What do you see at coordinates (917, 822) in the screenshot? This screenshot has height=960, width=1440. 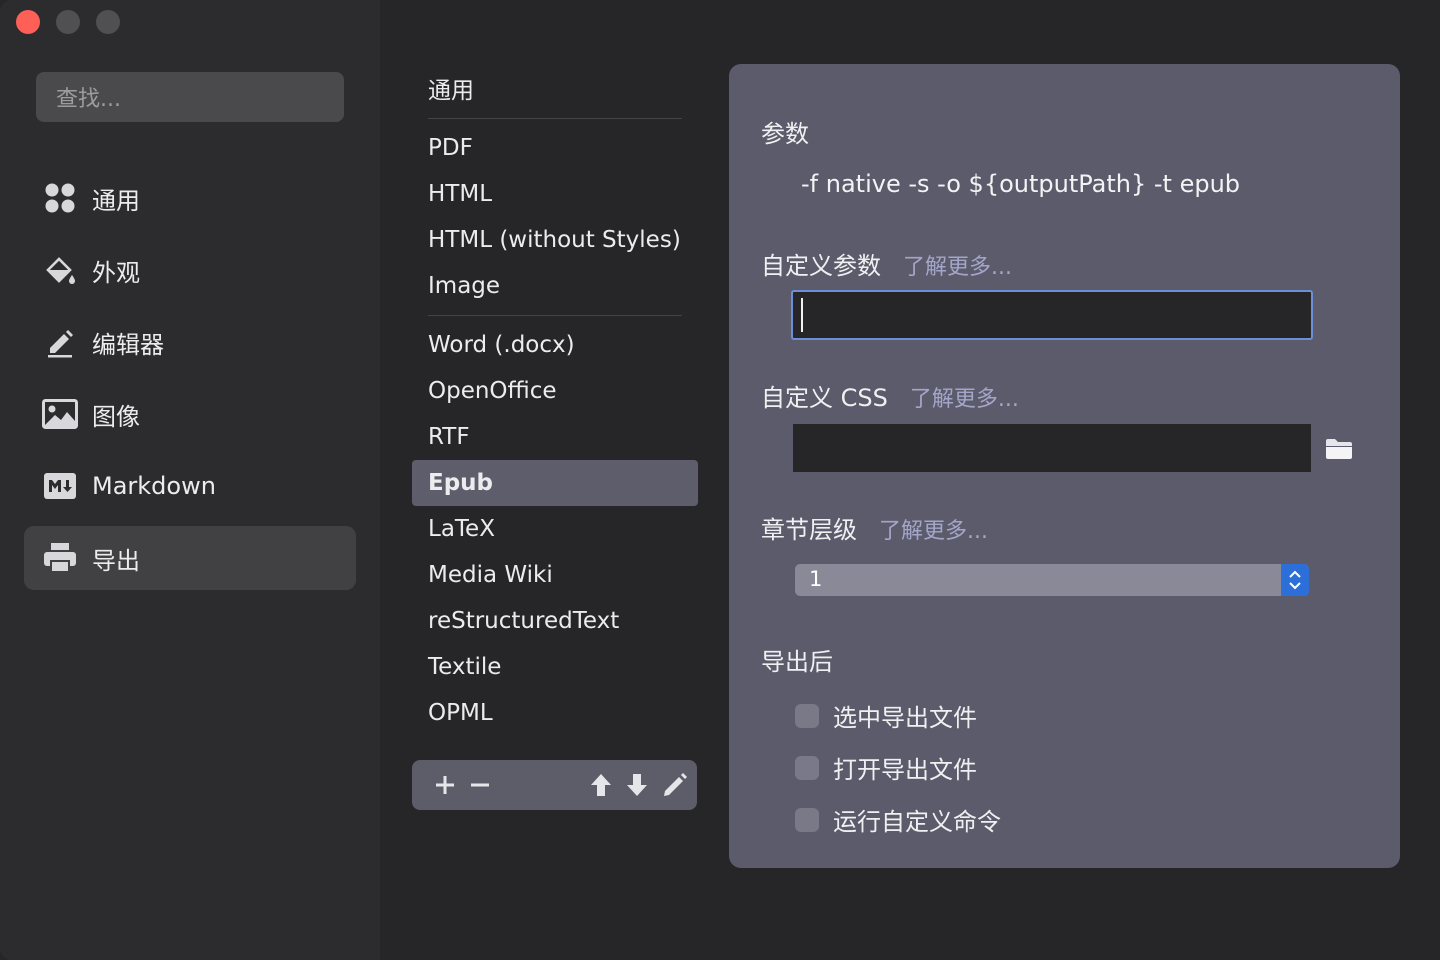 I see `checkbox-label: 运行自定义命令` at bounding box center [917, 822].